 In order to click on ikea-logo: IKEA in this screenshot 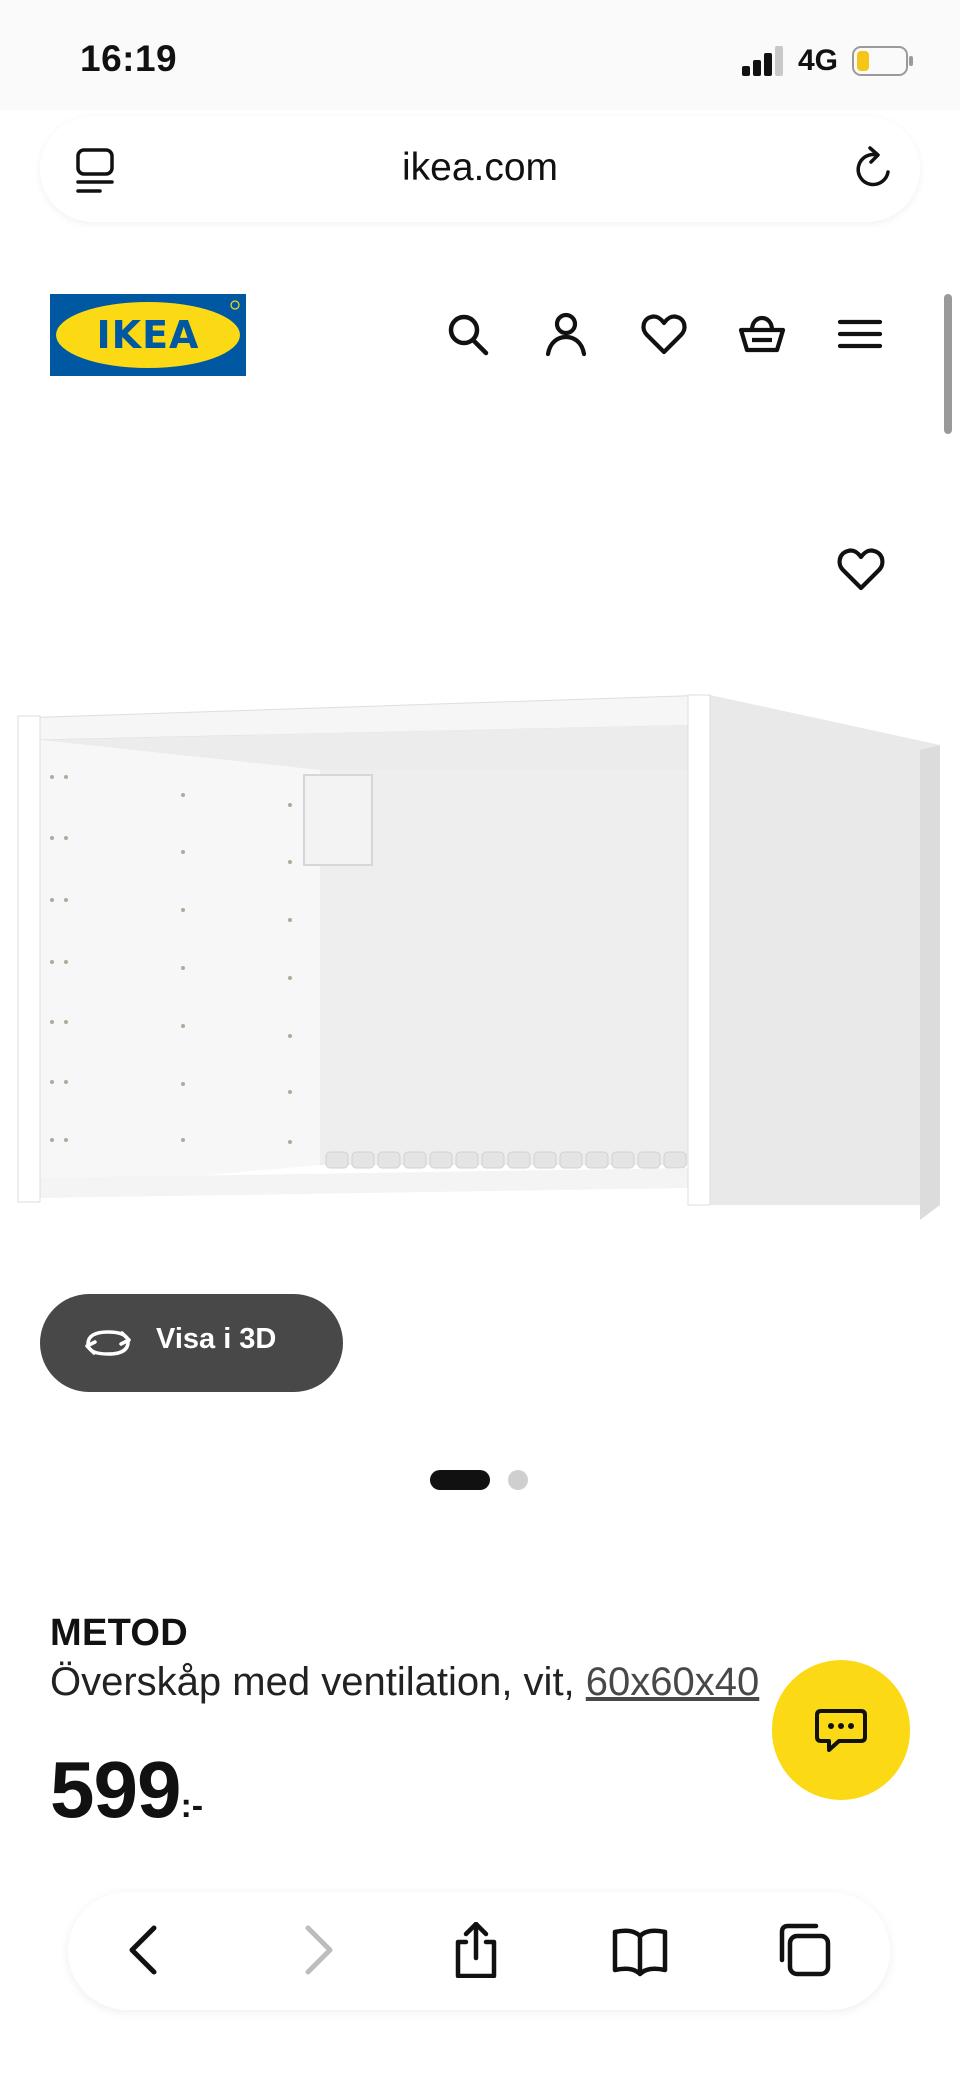, I will do `click(148, 335)`.